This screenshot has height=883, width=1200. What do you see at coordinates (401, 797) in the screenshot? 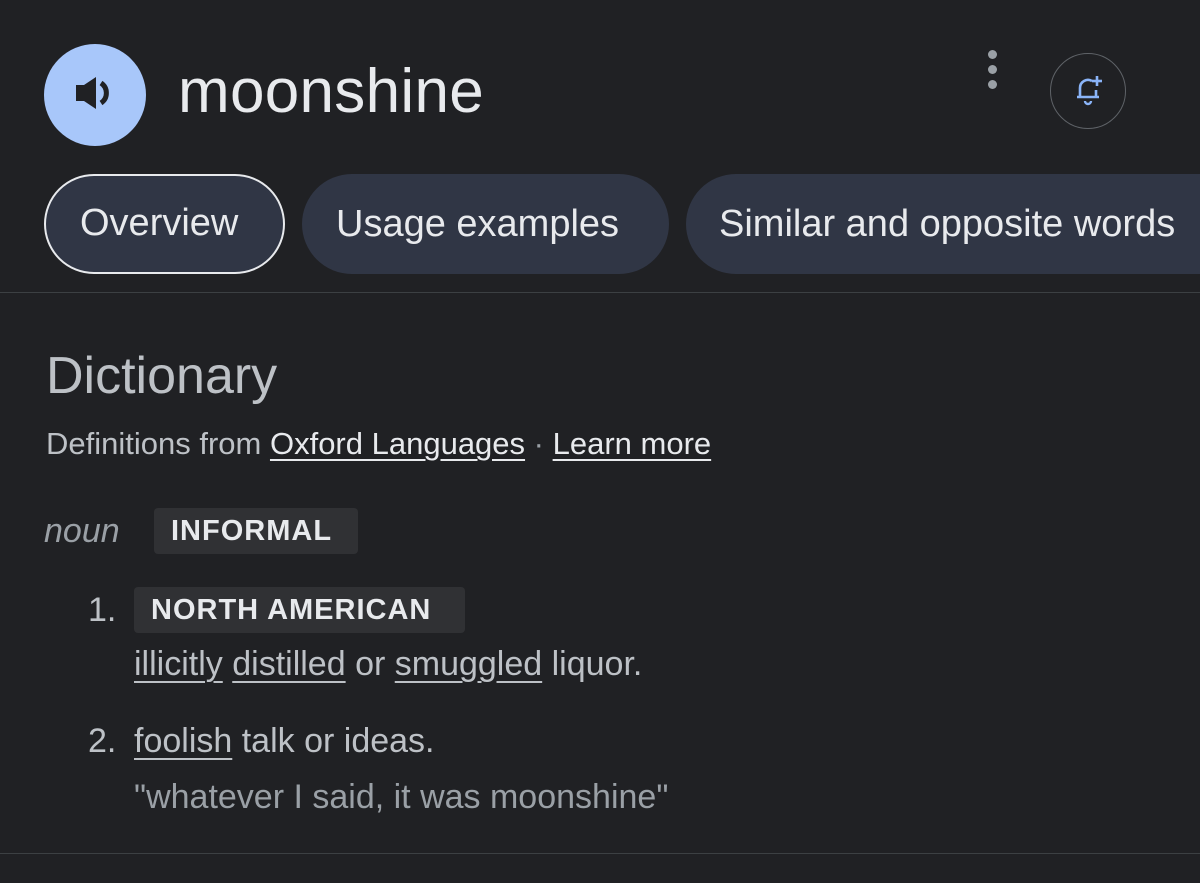
I see `usage-example: "whatever I said, it was moonshine"` at bounding box center [401, 797].